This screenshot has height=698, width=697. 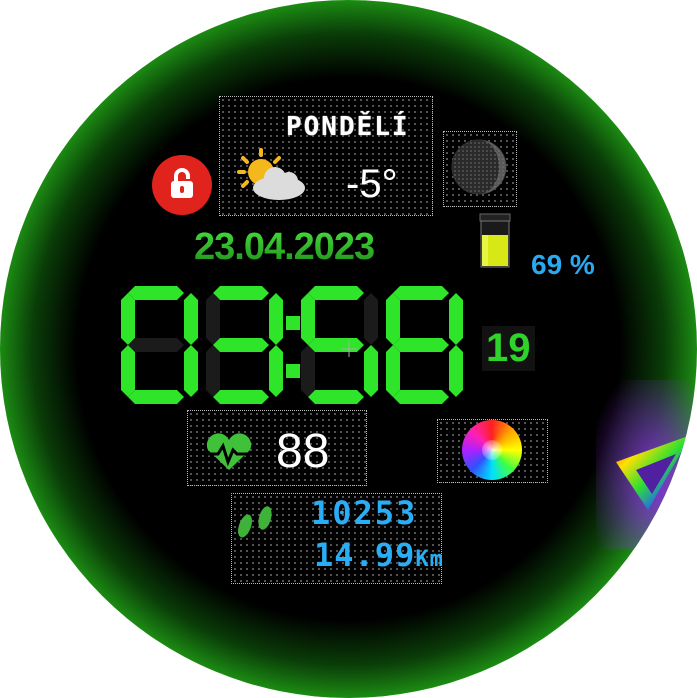 What do you see at coordinates (336, 397) in the screenshot?
I see `clock-digit-2-seg-d` at bounding box center [336, 397].